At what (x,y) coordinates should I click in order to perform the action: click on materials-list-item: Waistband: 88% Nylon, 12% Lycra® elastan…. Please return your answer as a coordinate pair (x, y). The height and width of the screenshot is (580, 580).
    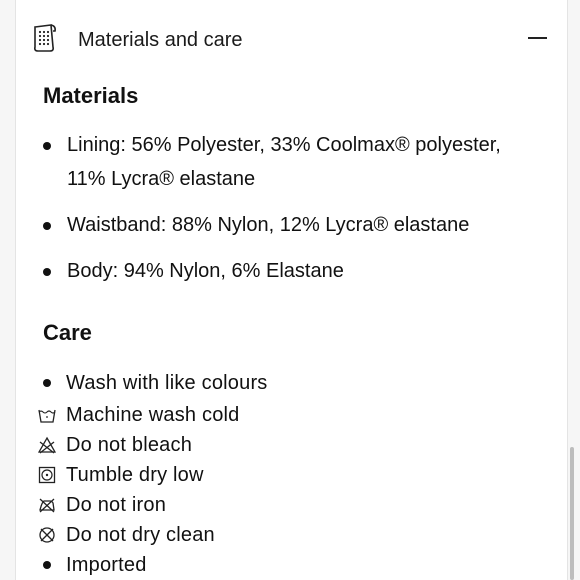
    Looking at the image, I should click on (283, 225).